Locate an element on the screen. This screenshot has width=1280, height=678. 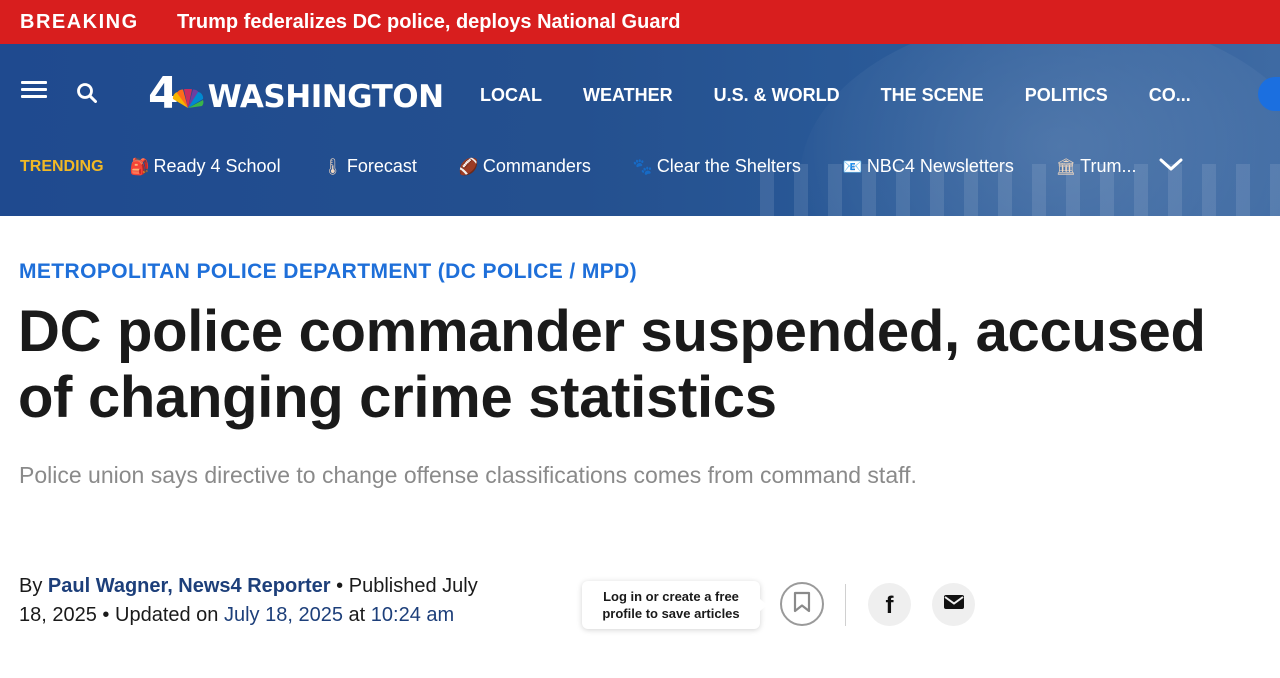
nav-the-scene: THE SCENE is located at coordinates (932, 95).